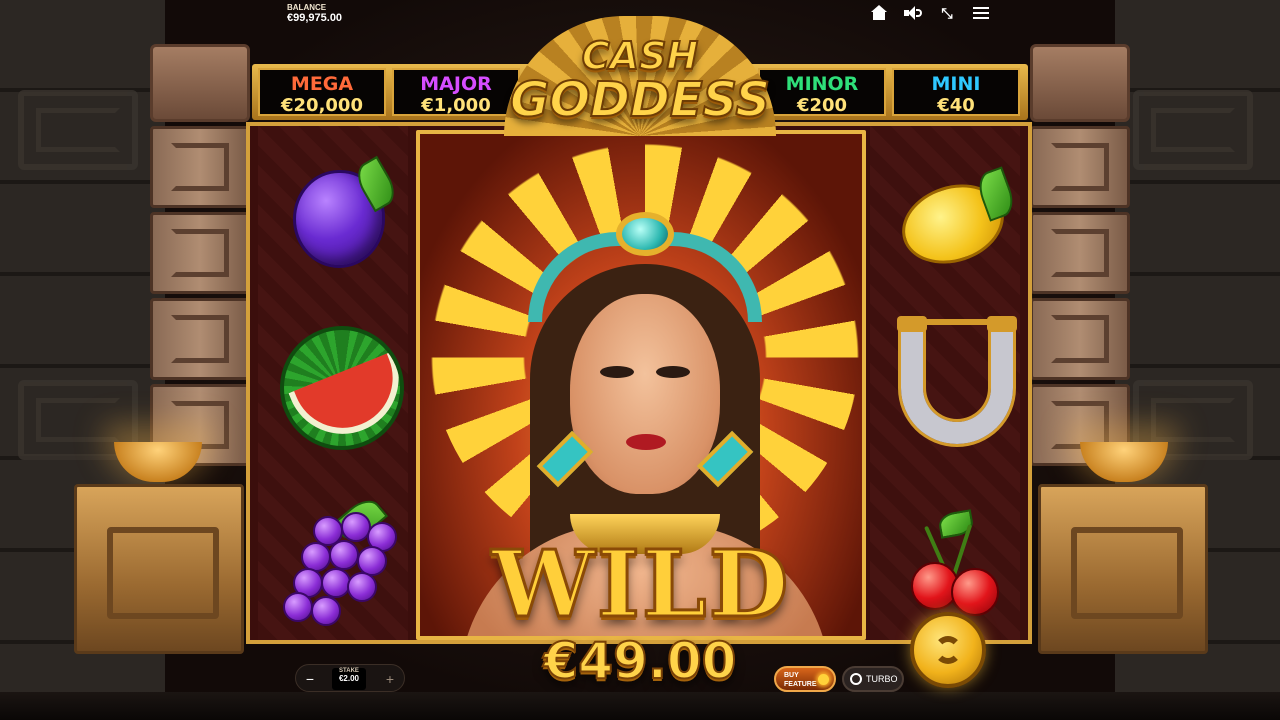  Describe the element at coordinates (640, 100) in the screenshot. I see `logo-line-2: GODDESS` at that location.